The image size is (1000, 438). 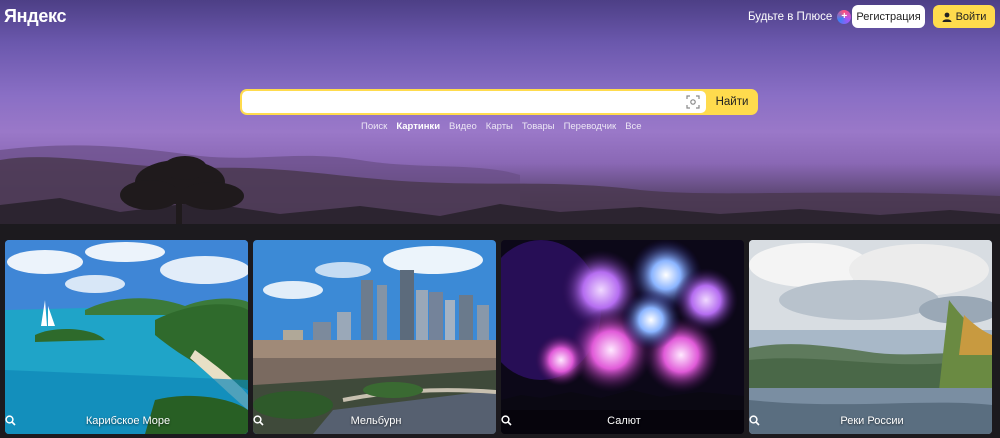 I want to click on card-label-text: Мельбурн, so click(x=376, y=421).